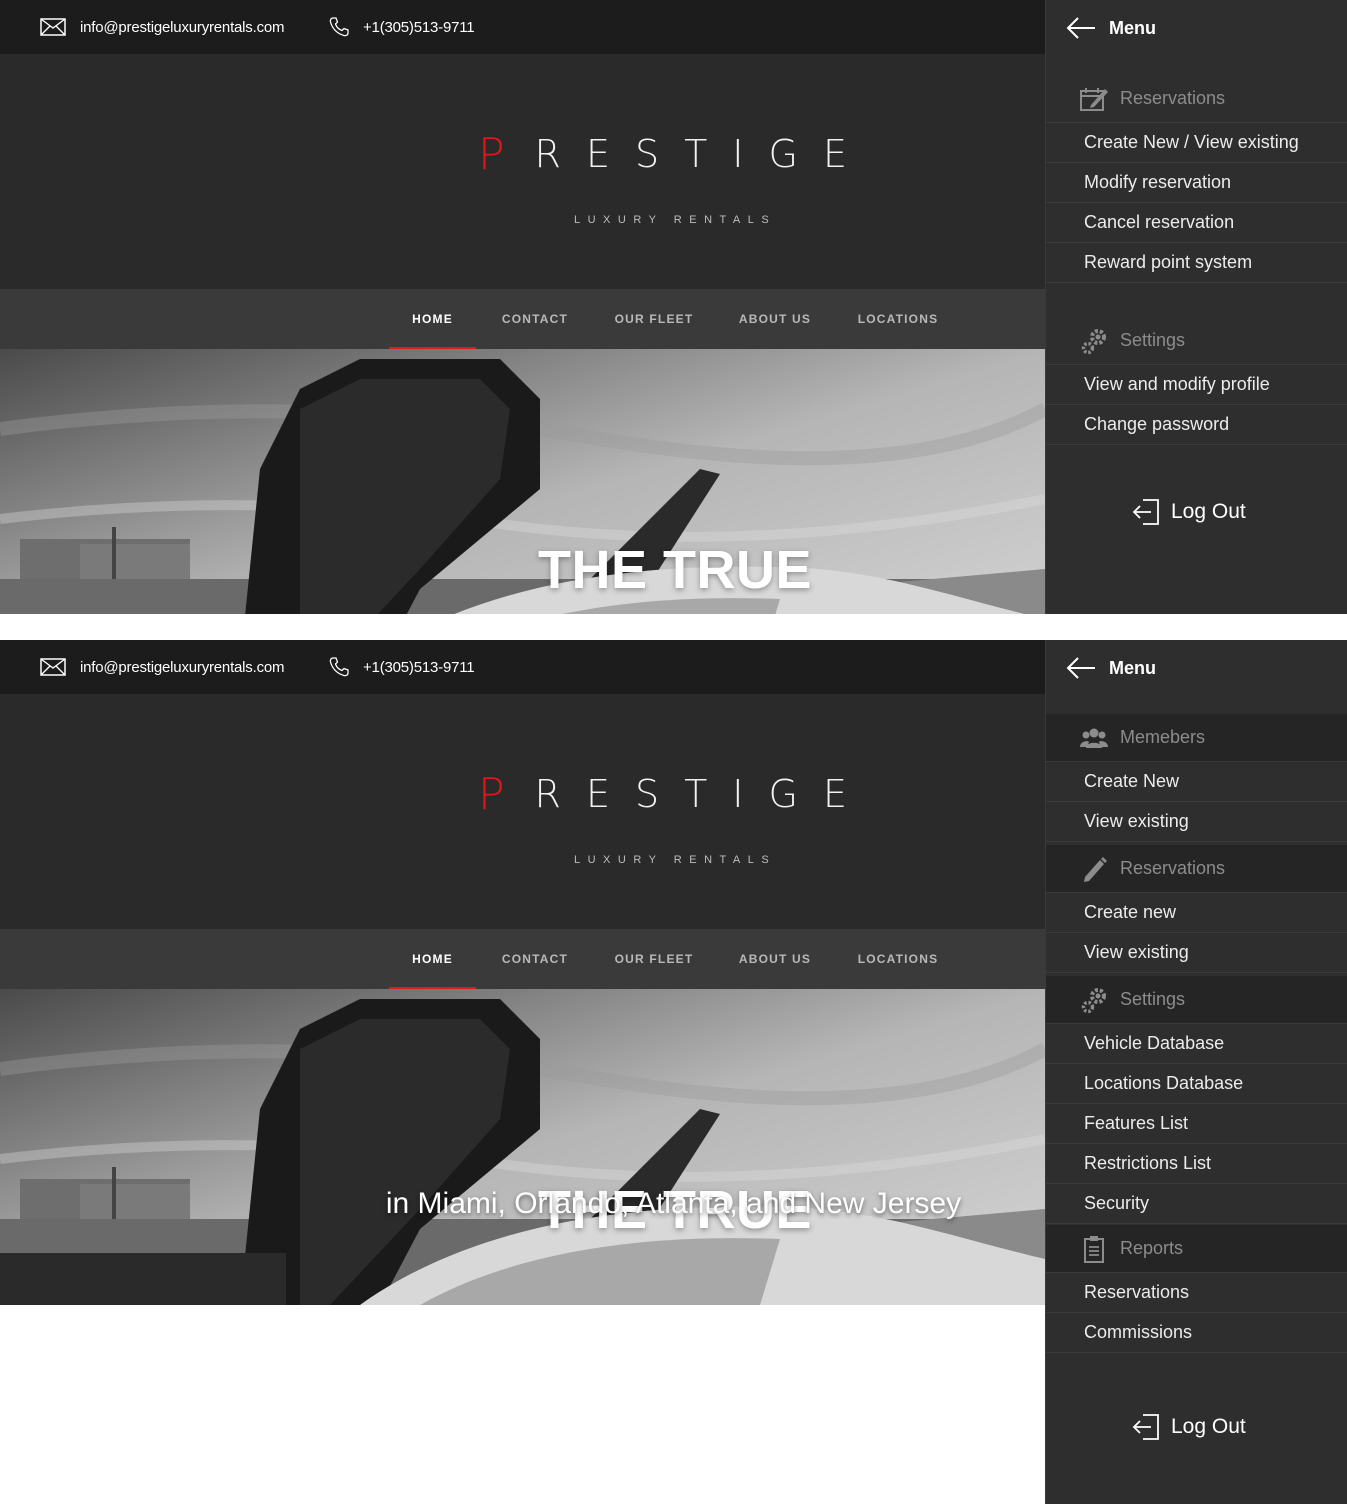 The width and height of the screenshot is (1347, 1504). What do you see at coordinates (1177, 384) in the screenshot?
I see `menu-item-label: View and modify profile` at bounding box center [1177, 384].